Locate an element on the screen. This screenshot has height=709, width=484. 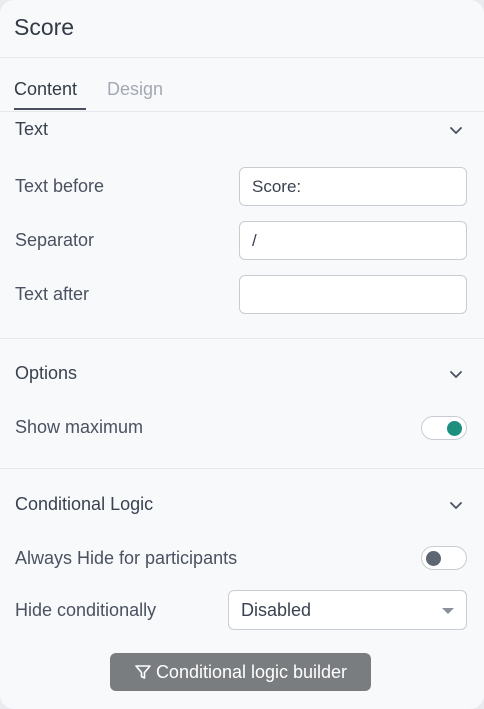
section-header-options: Options is located at coordinates (242, 374).